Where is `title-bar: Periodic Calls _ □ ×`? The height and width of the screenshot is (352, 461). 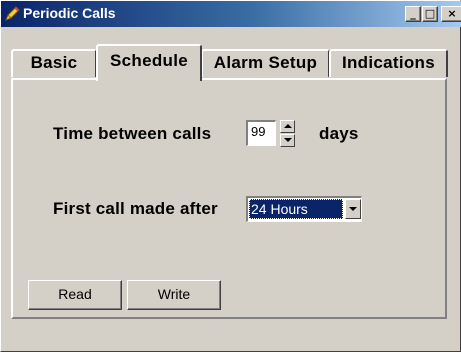
title-bar: Periodic Calls _ □ × is located at coordinates (231, 14).